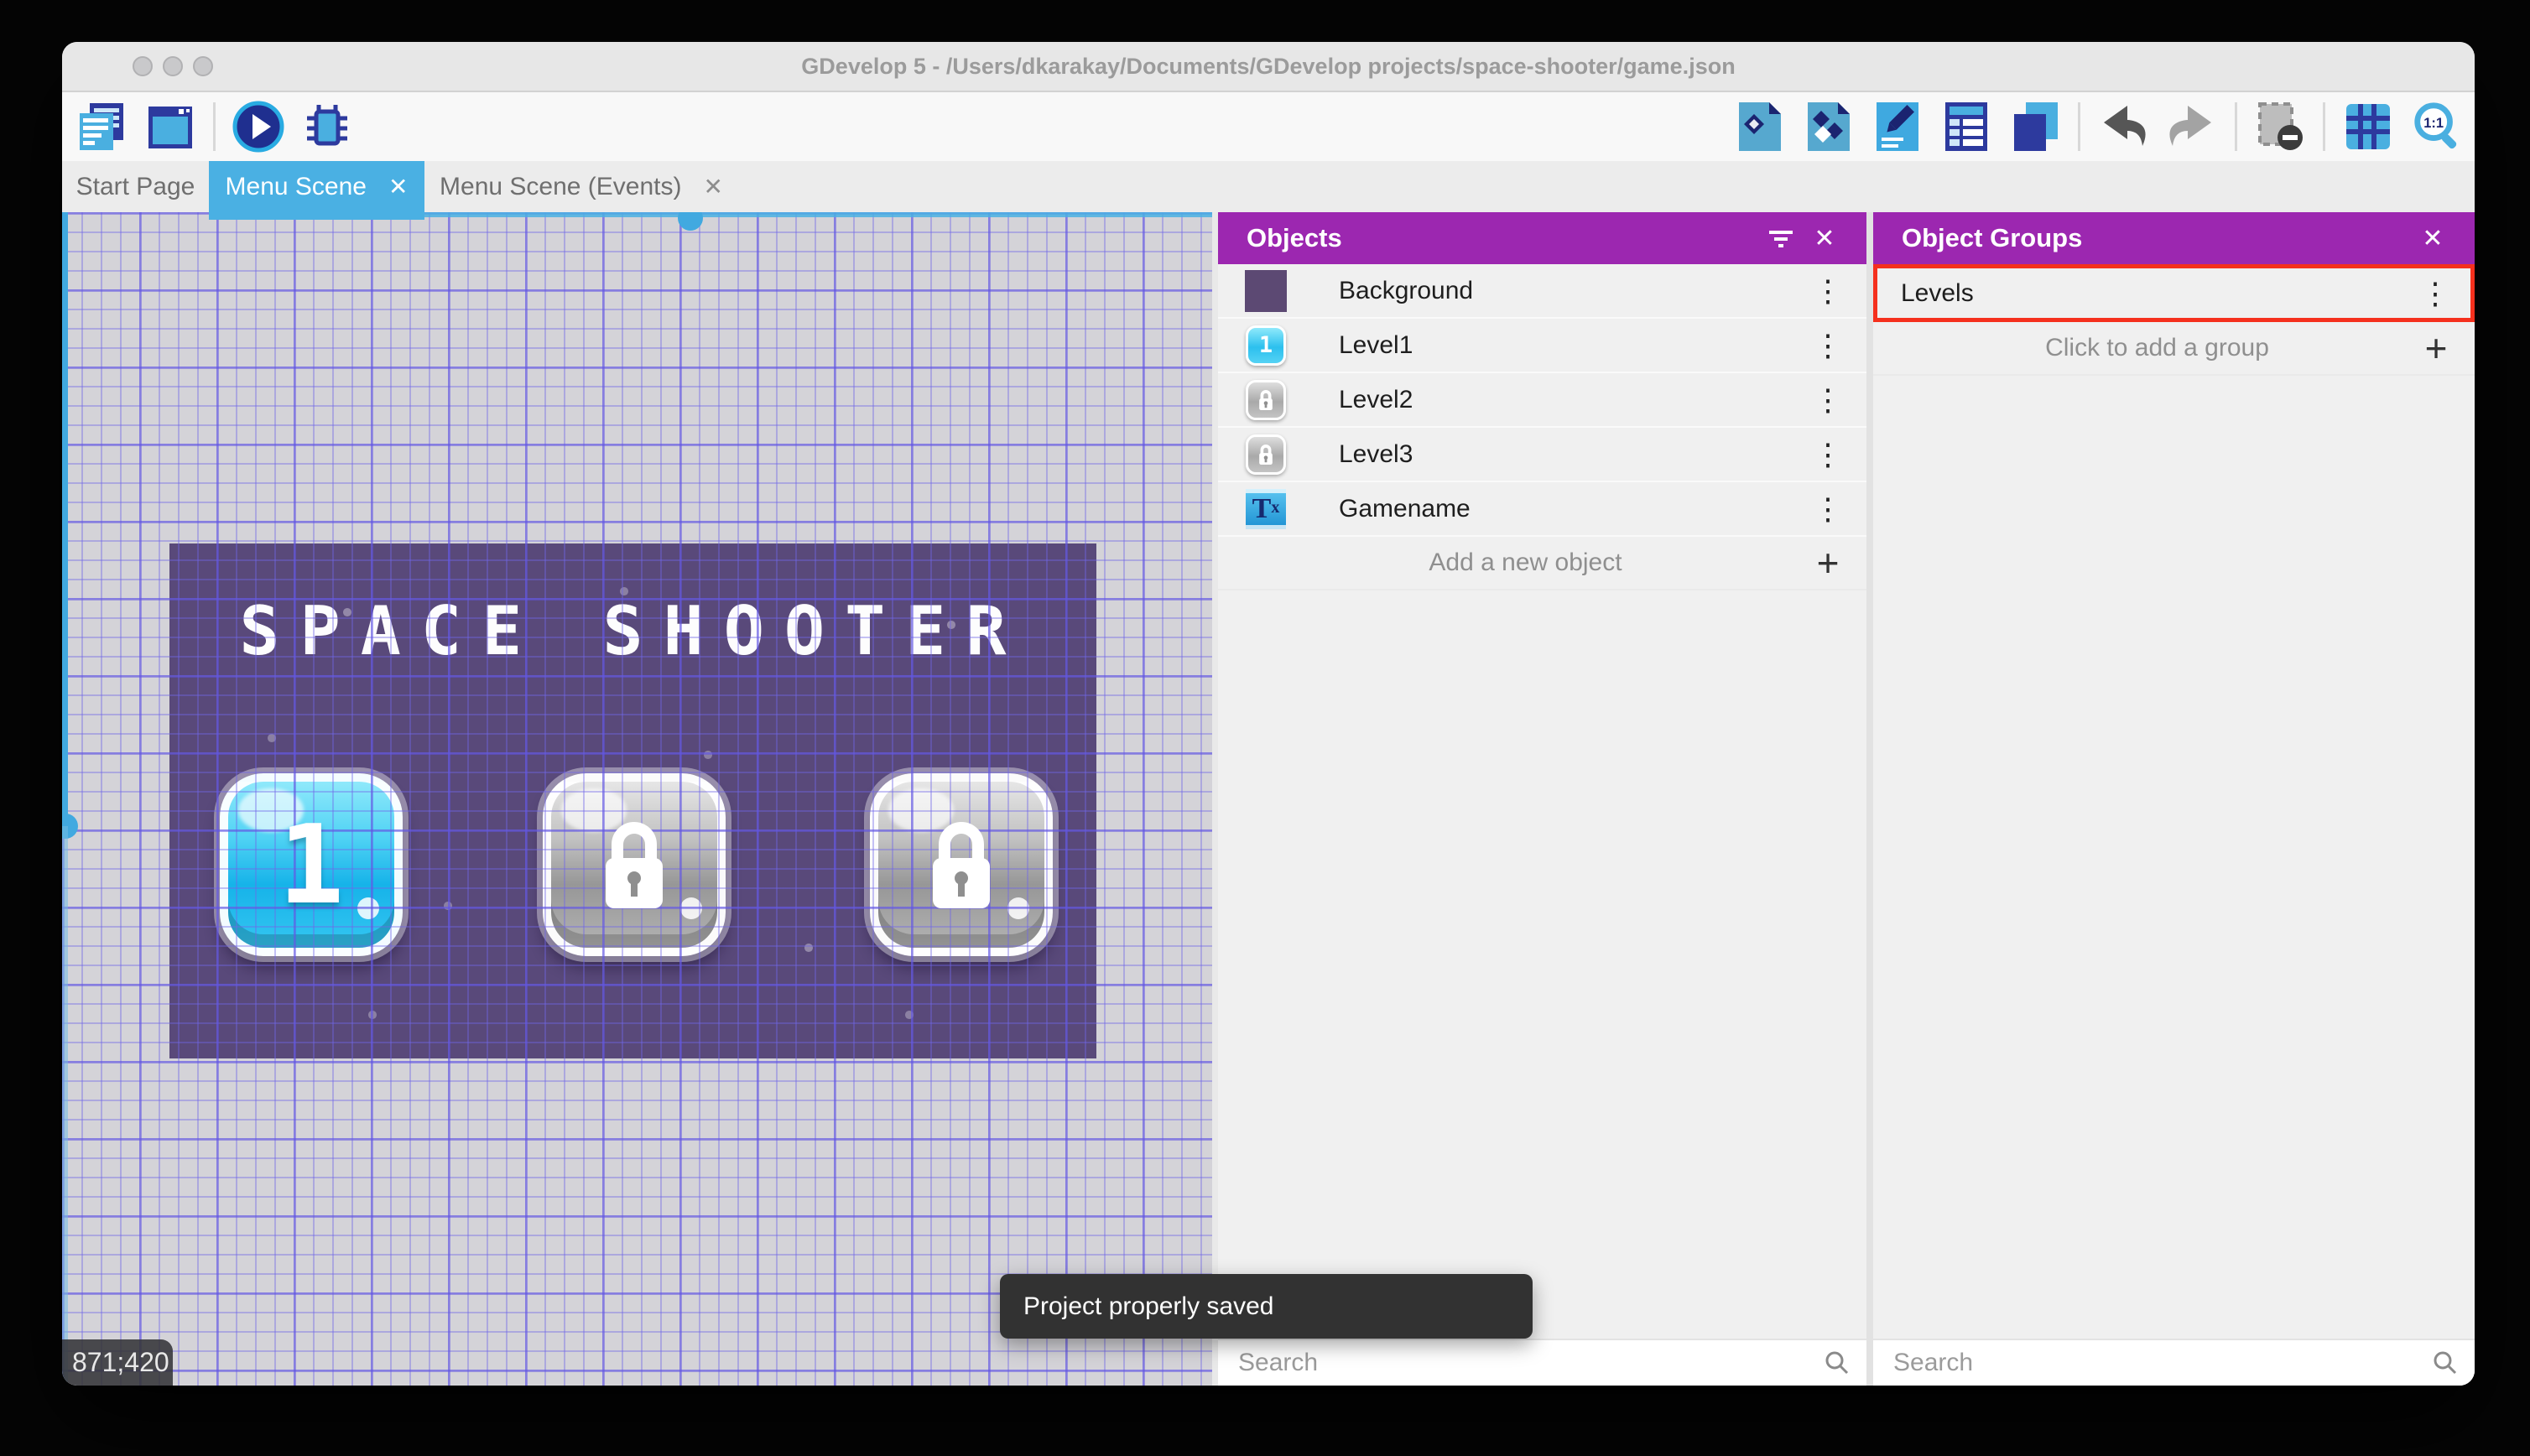 This screenshot has height=1456, width=2530. I want to click on level1-digit: 1, so click(311, 864).